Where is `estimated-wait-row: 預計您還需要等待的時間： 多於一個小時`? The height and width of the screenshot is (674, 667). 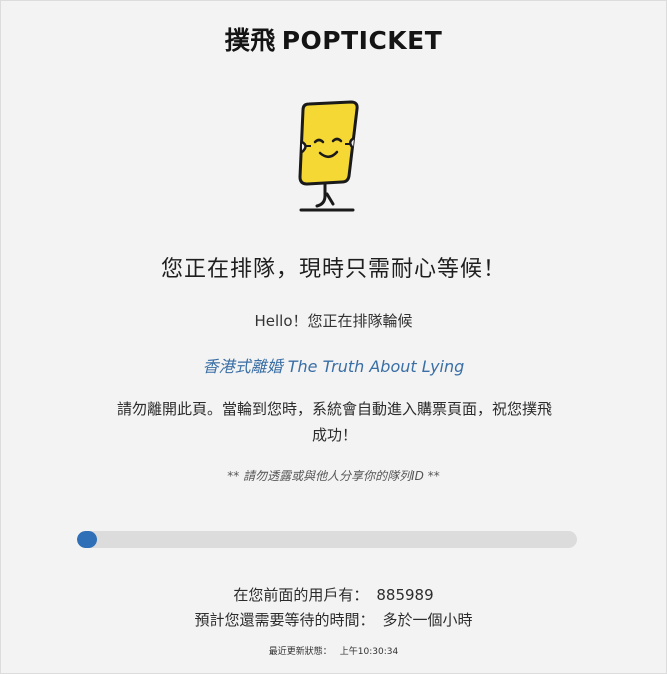
estimated-wait-row: 預計您還需要等待的時間： 多於一個小時 is located at coordinates (333, 619).